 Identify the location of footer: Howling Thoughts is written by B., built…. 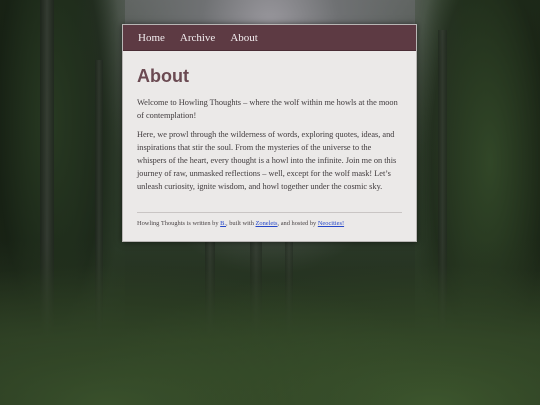
(269, 223).